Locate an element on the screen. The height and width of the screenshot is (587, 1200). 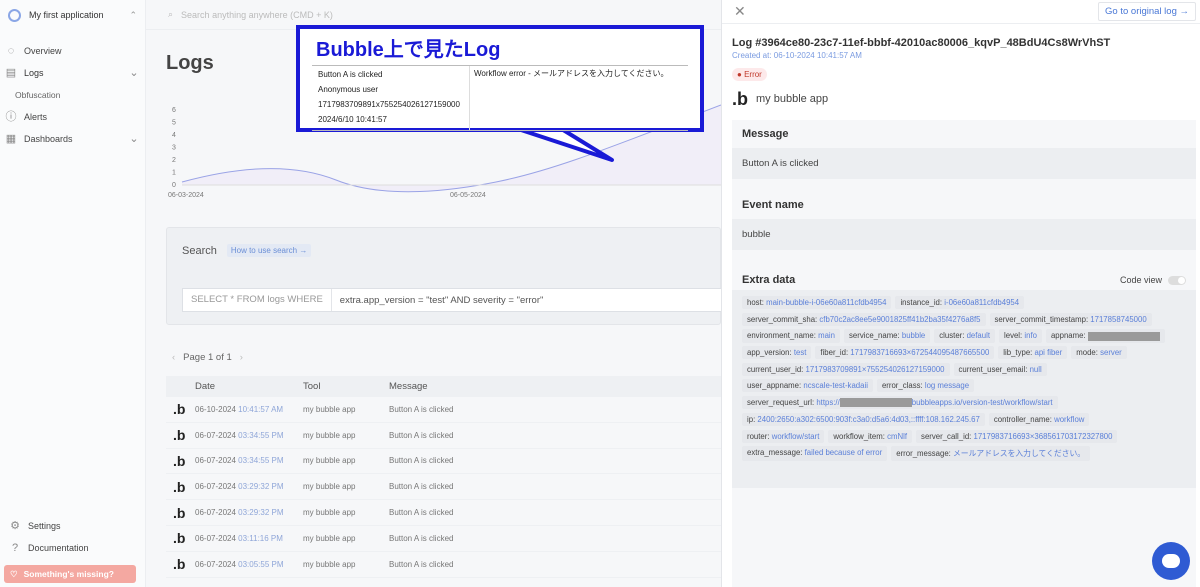
extra-key: cluster: is located at coordinates (953, 336).